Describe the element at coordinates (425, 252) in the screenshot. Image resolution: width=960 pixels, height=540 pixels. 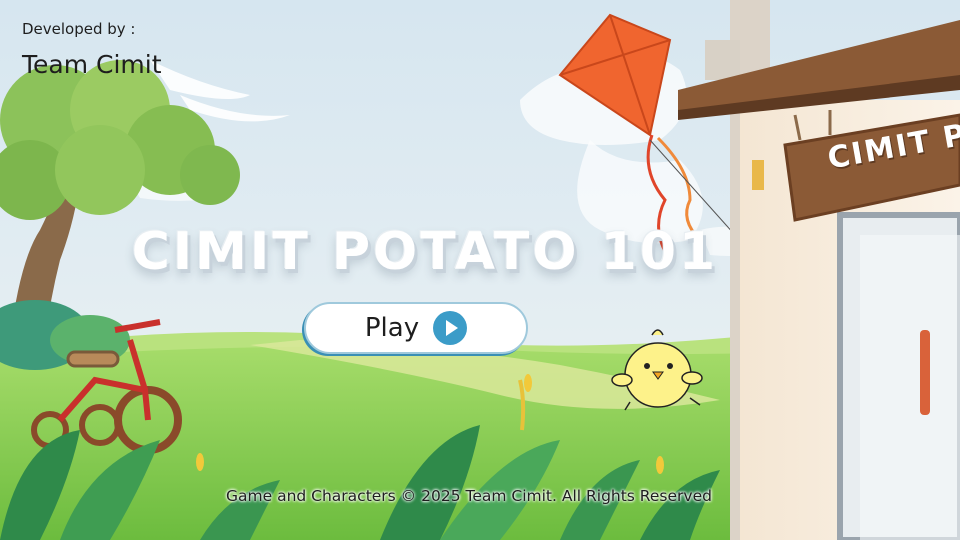
I see `game-title: CIMIT POTATO 101` at that location.